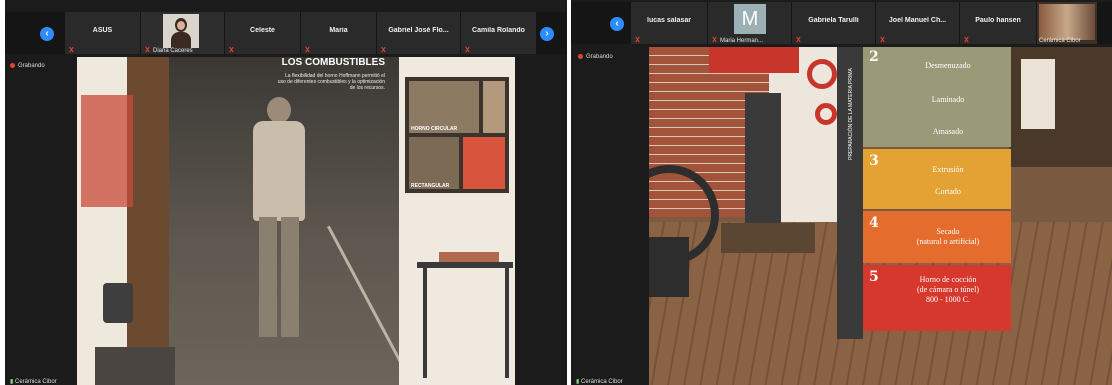 This screenshot has width=1112, height=385. What do you see at coordinates (338, 30) in the screenshot?
I see `participant-name: Maria` at bounding box center [338, 30].